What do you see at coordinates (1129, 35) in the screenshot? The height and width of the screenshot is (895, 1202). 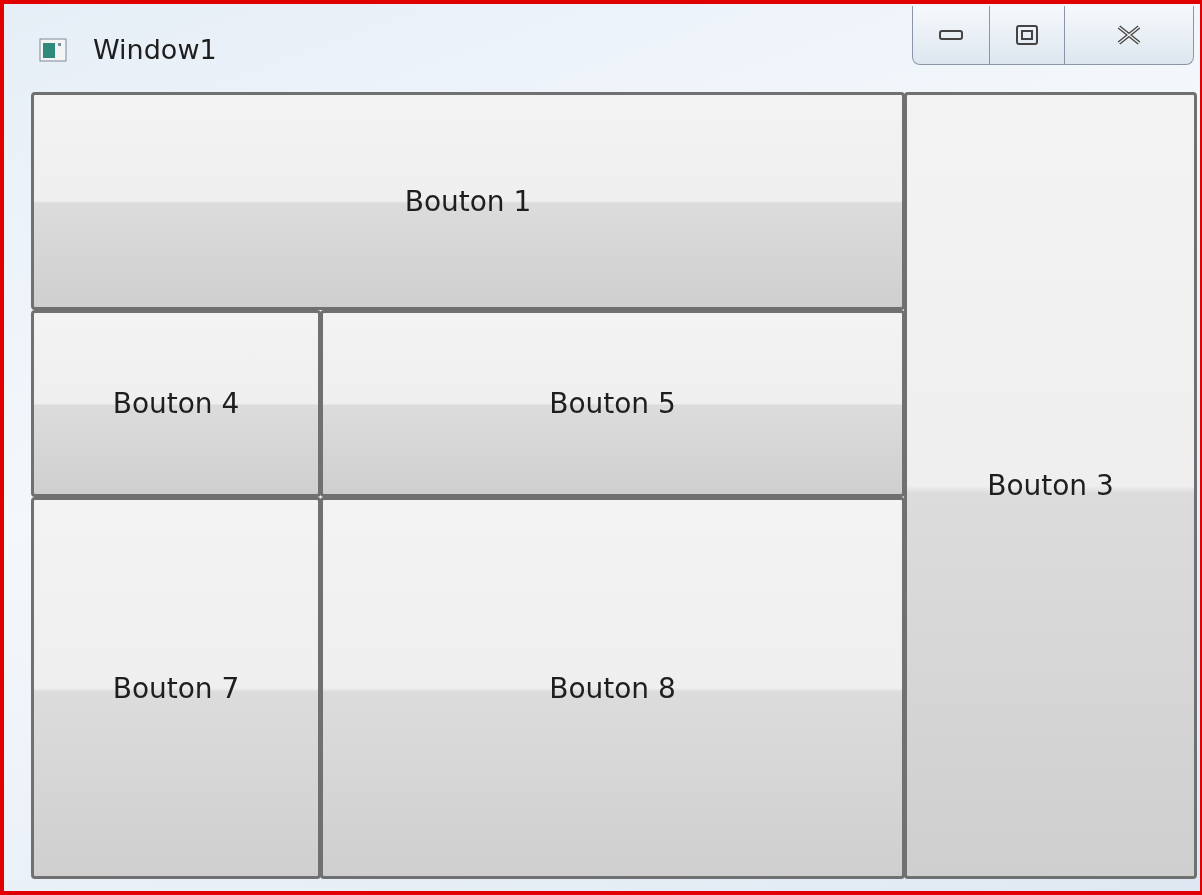 I see `close-icon` at bounding box center [1129, 35].